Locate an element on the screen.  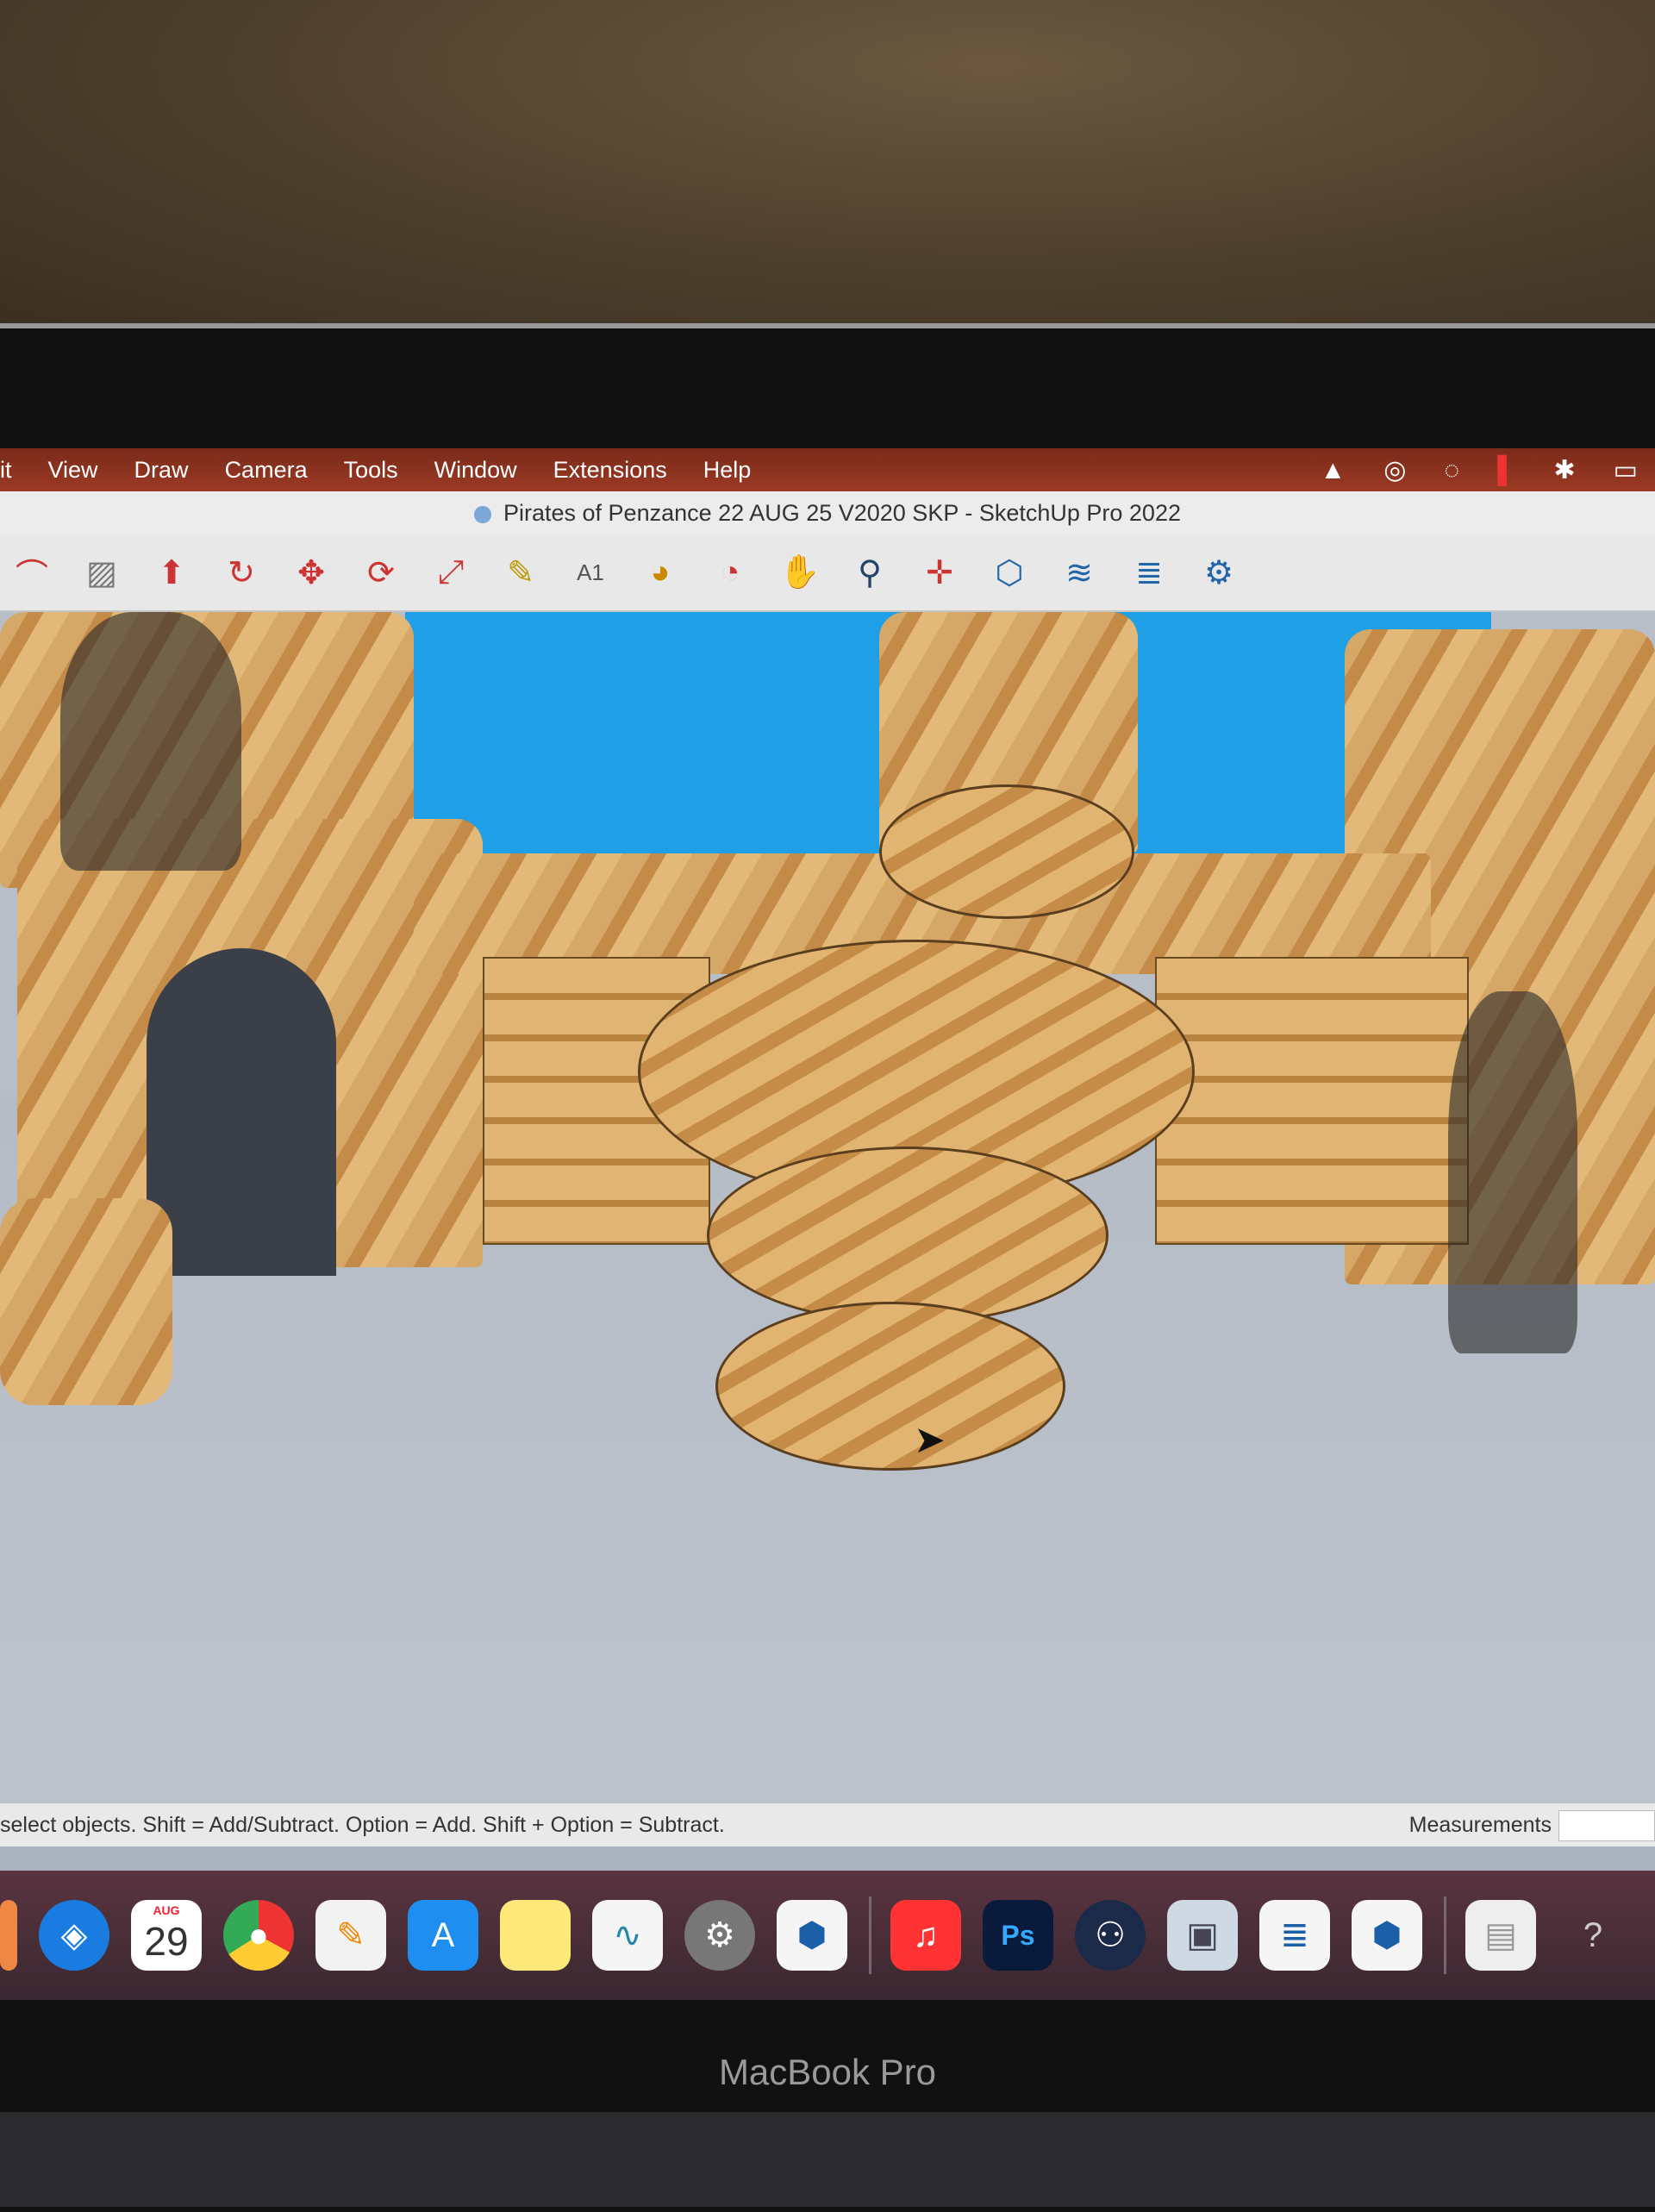
background-wall is located at coordinates (828, 164).